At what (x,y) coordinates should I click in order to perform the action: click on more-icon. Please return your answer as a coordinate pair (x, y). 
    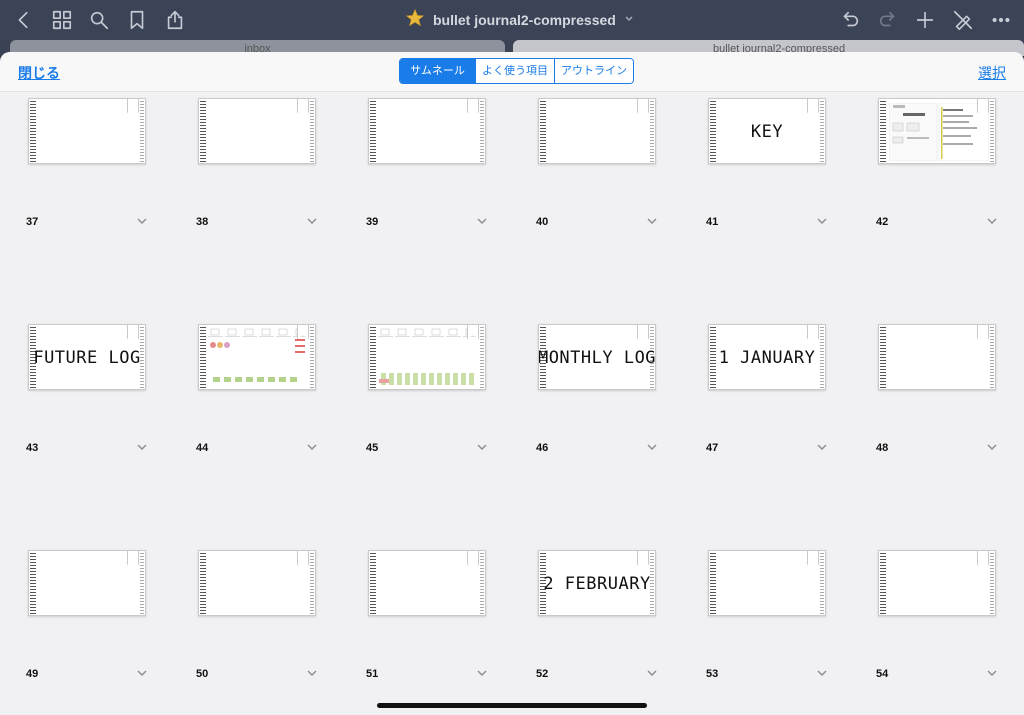
    Looking at the image, I should click on (1001, 20).